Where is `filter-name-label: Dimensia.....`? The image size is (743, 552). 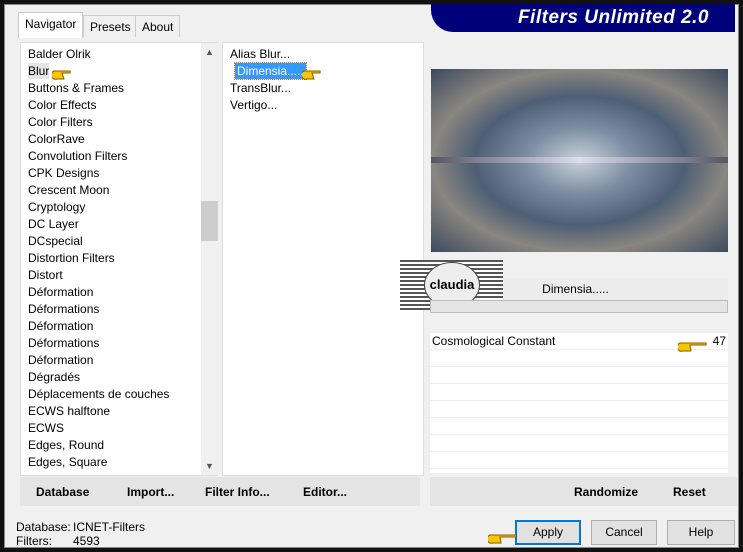 filter-name-label: Dimensia..... is located at coordinates (615, 289).